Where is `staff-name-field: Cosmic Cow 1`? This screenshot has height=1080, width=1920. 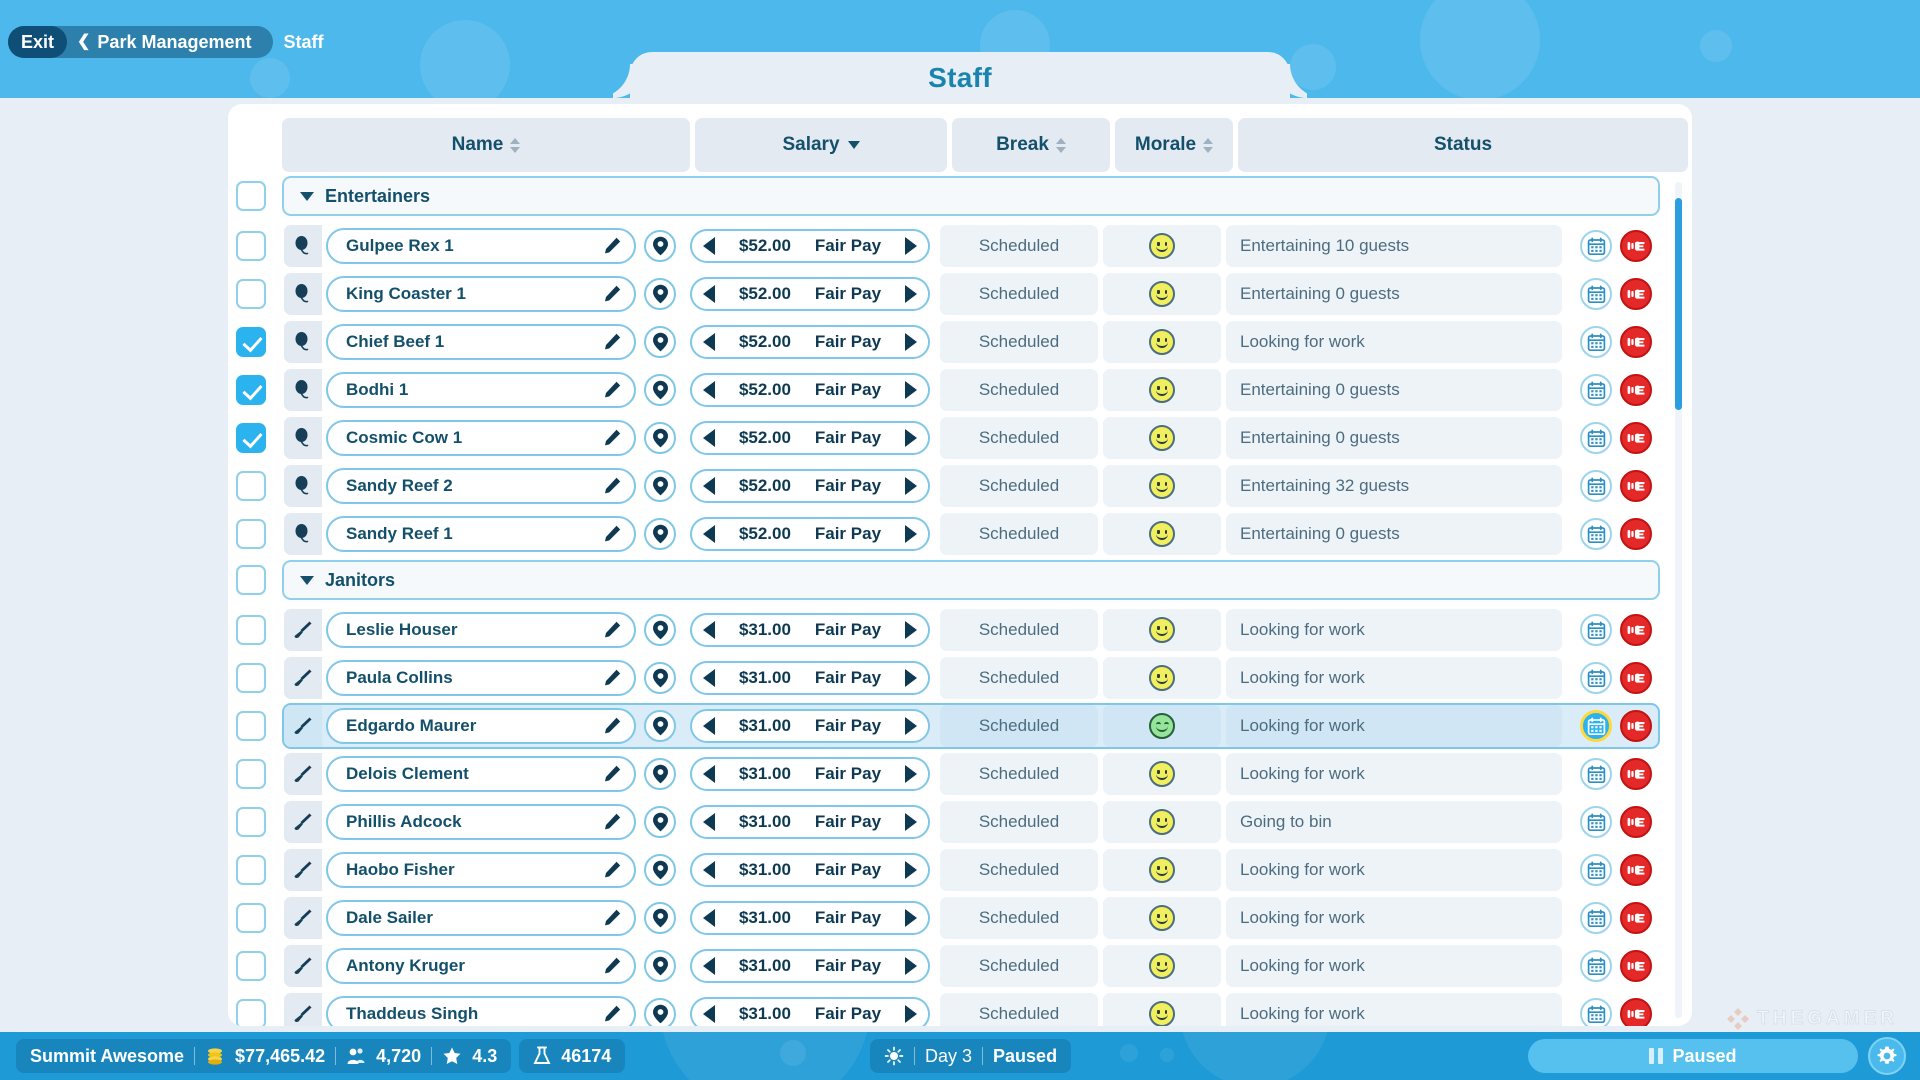 staff-name-field: Cosmic Cow 1 is located at coordinates (481, 438).